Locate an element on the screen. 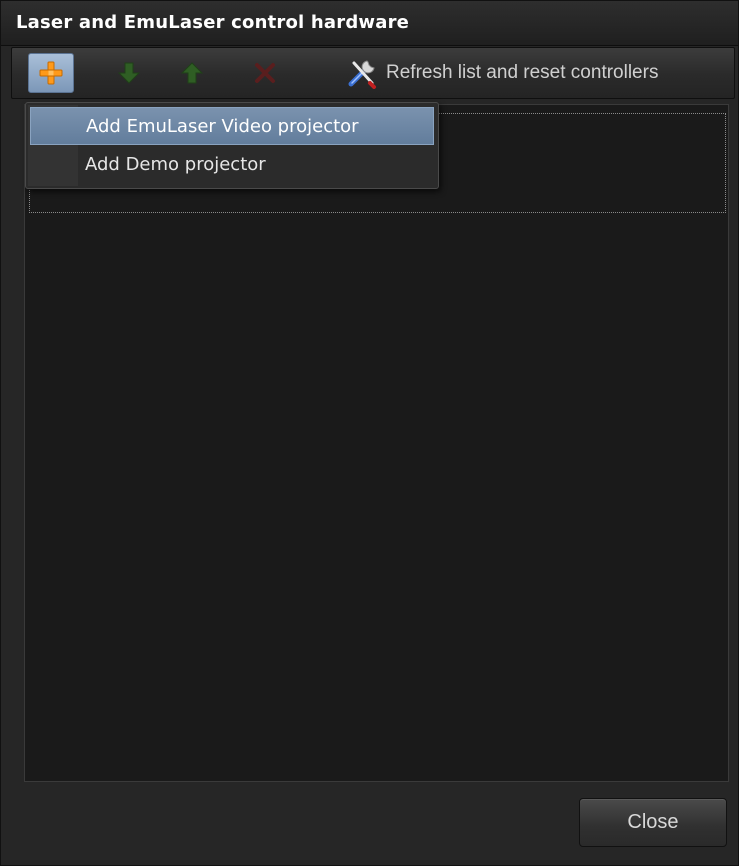  menu-item-add-demo-projector: Add Demo projector is located at coordinates (232, 165).